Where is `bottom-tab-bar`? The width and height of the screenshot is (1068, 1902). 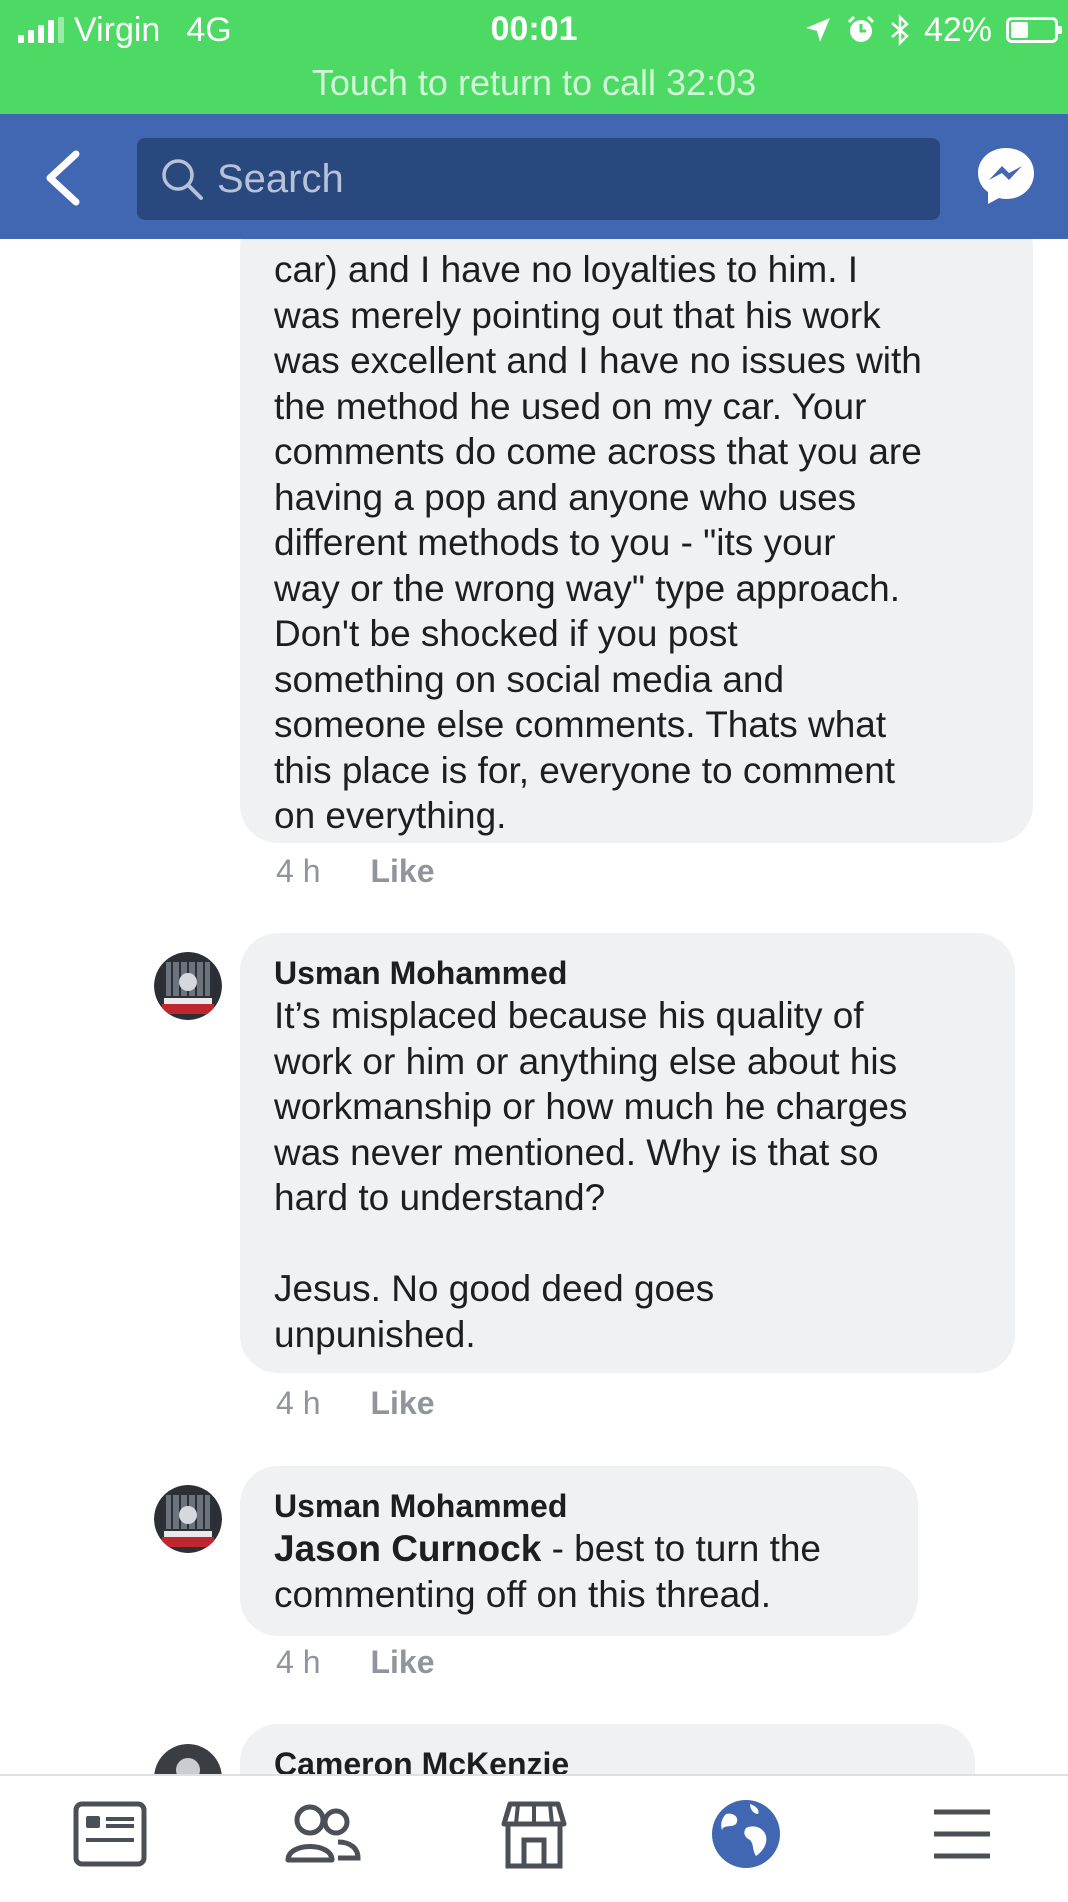 bottom-tab-bar is located at coordinates (534, 1838).